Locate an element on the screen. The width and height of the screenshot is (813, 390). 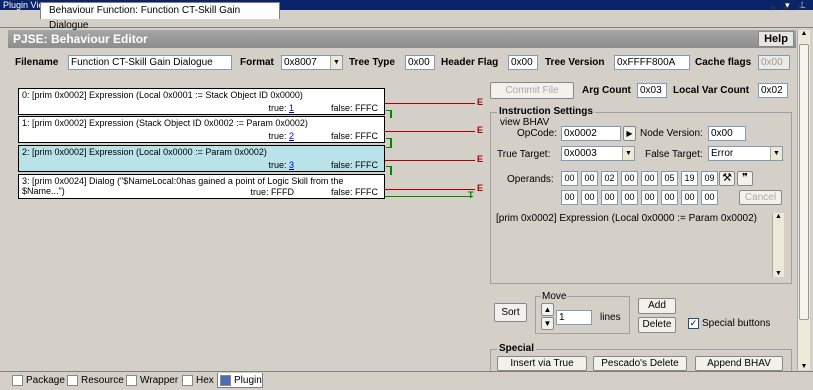
move-up-icon: ▲ is located at coordinates (547, 309).